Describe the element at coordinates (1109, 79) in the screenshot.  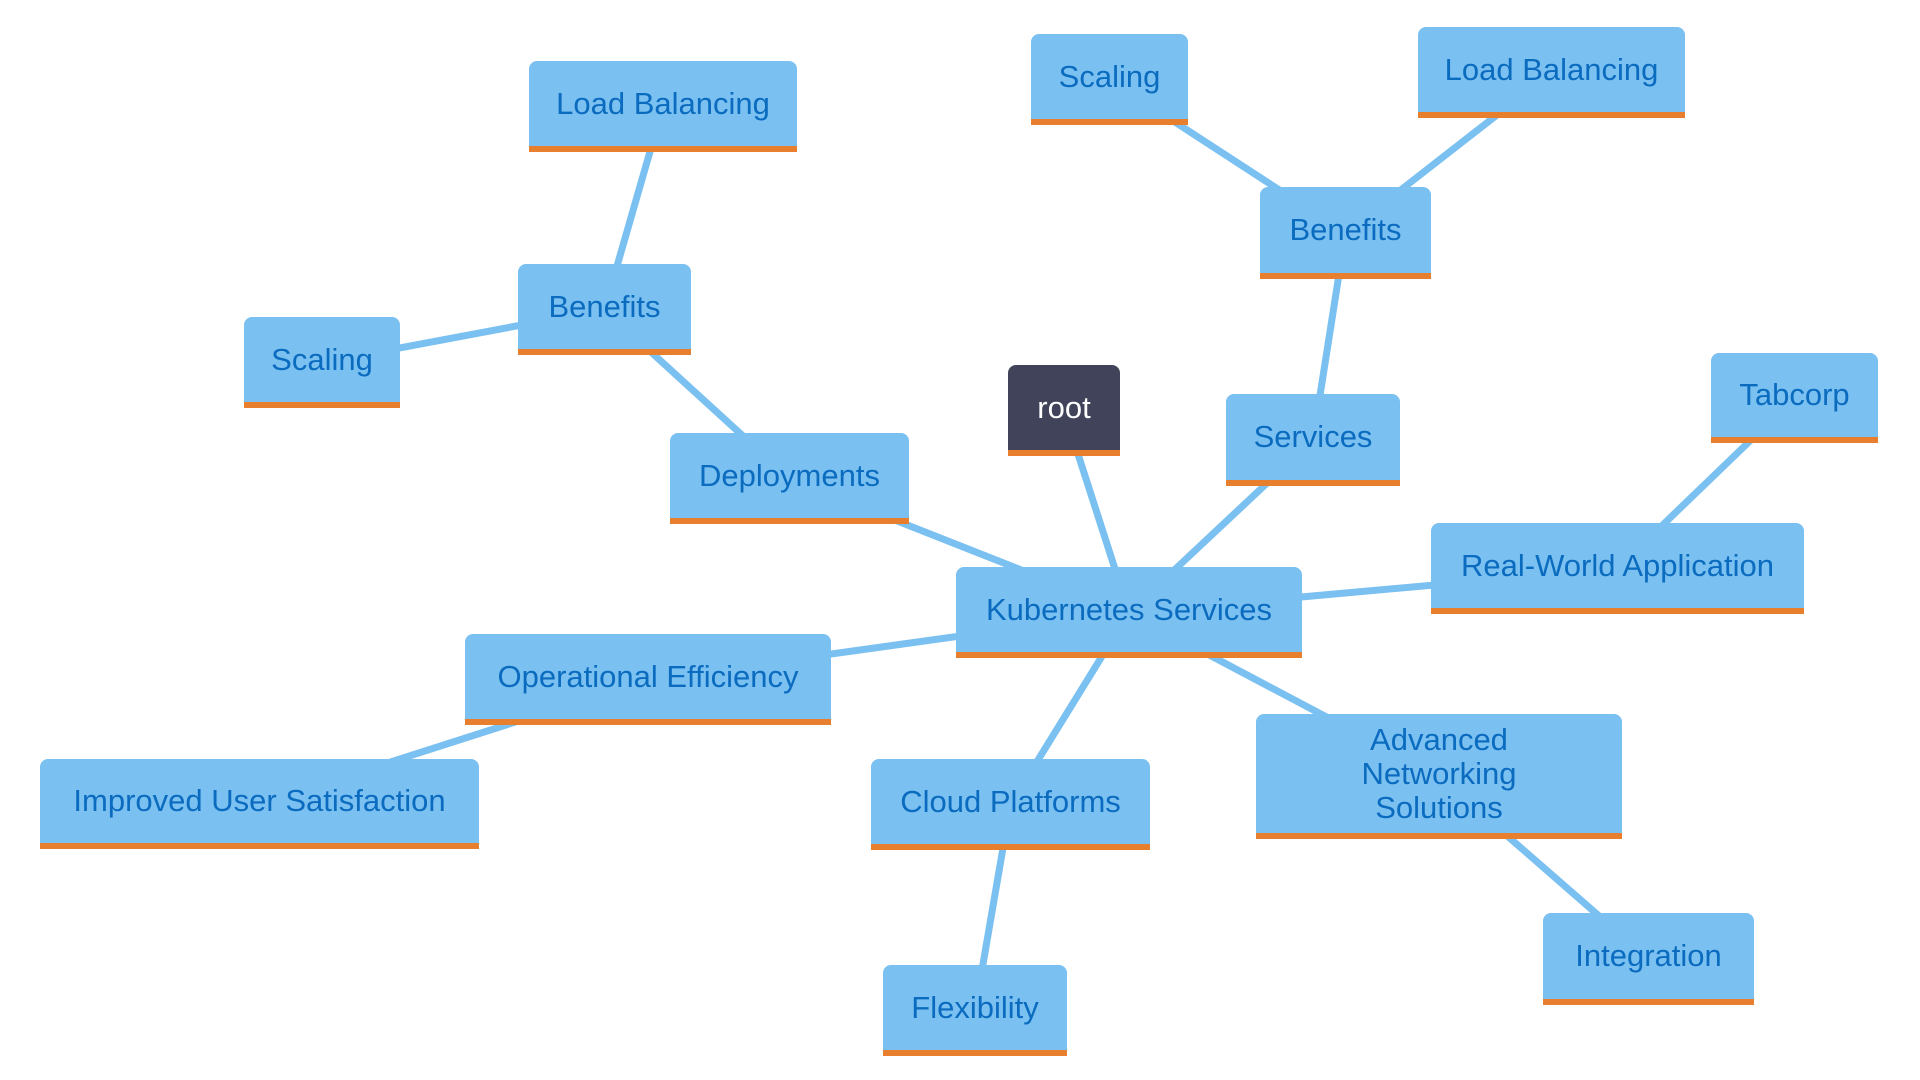
I see `node-services-scaling: Scaling` at that location.